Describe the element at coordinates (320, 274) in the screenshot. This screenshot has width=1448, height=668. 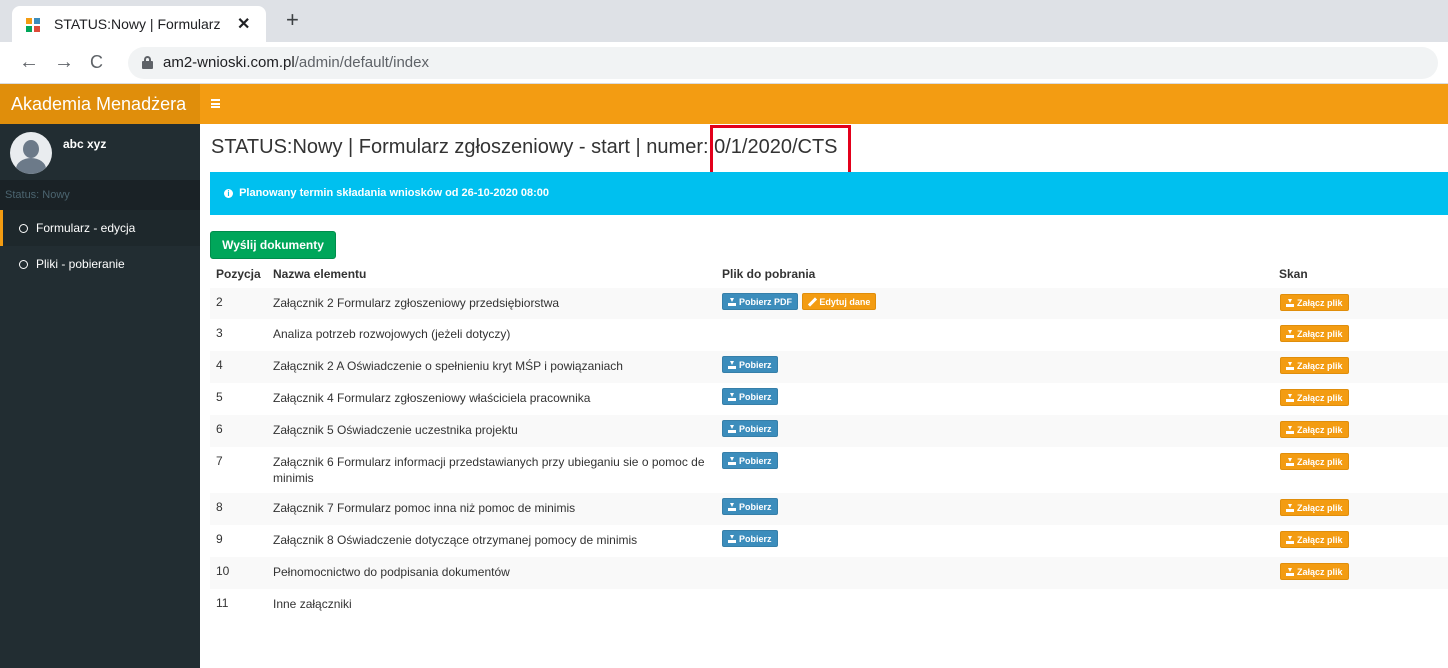
I see `column-header: Nazwa elementu` at that location.